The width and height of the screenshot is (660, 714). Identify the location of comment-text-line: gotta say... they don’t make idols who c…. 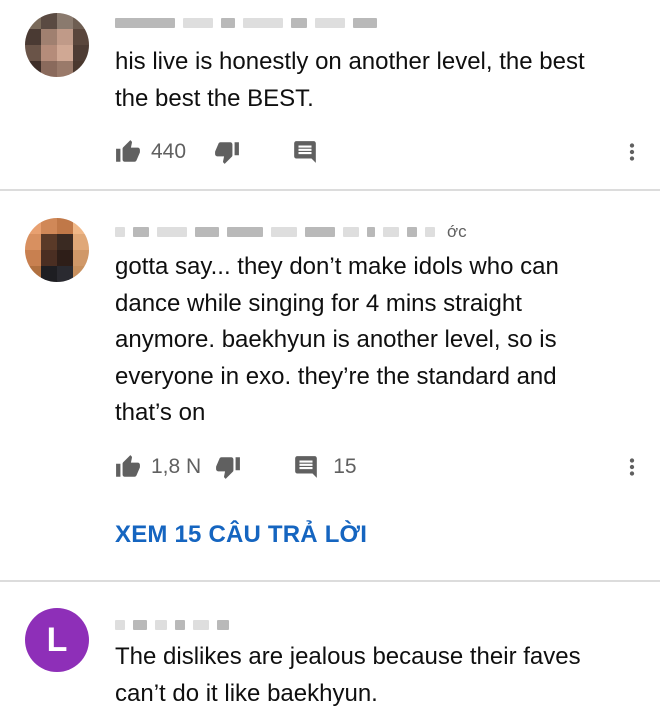
(337, 266).